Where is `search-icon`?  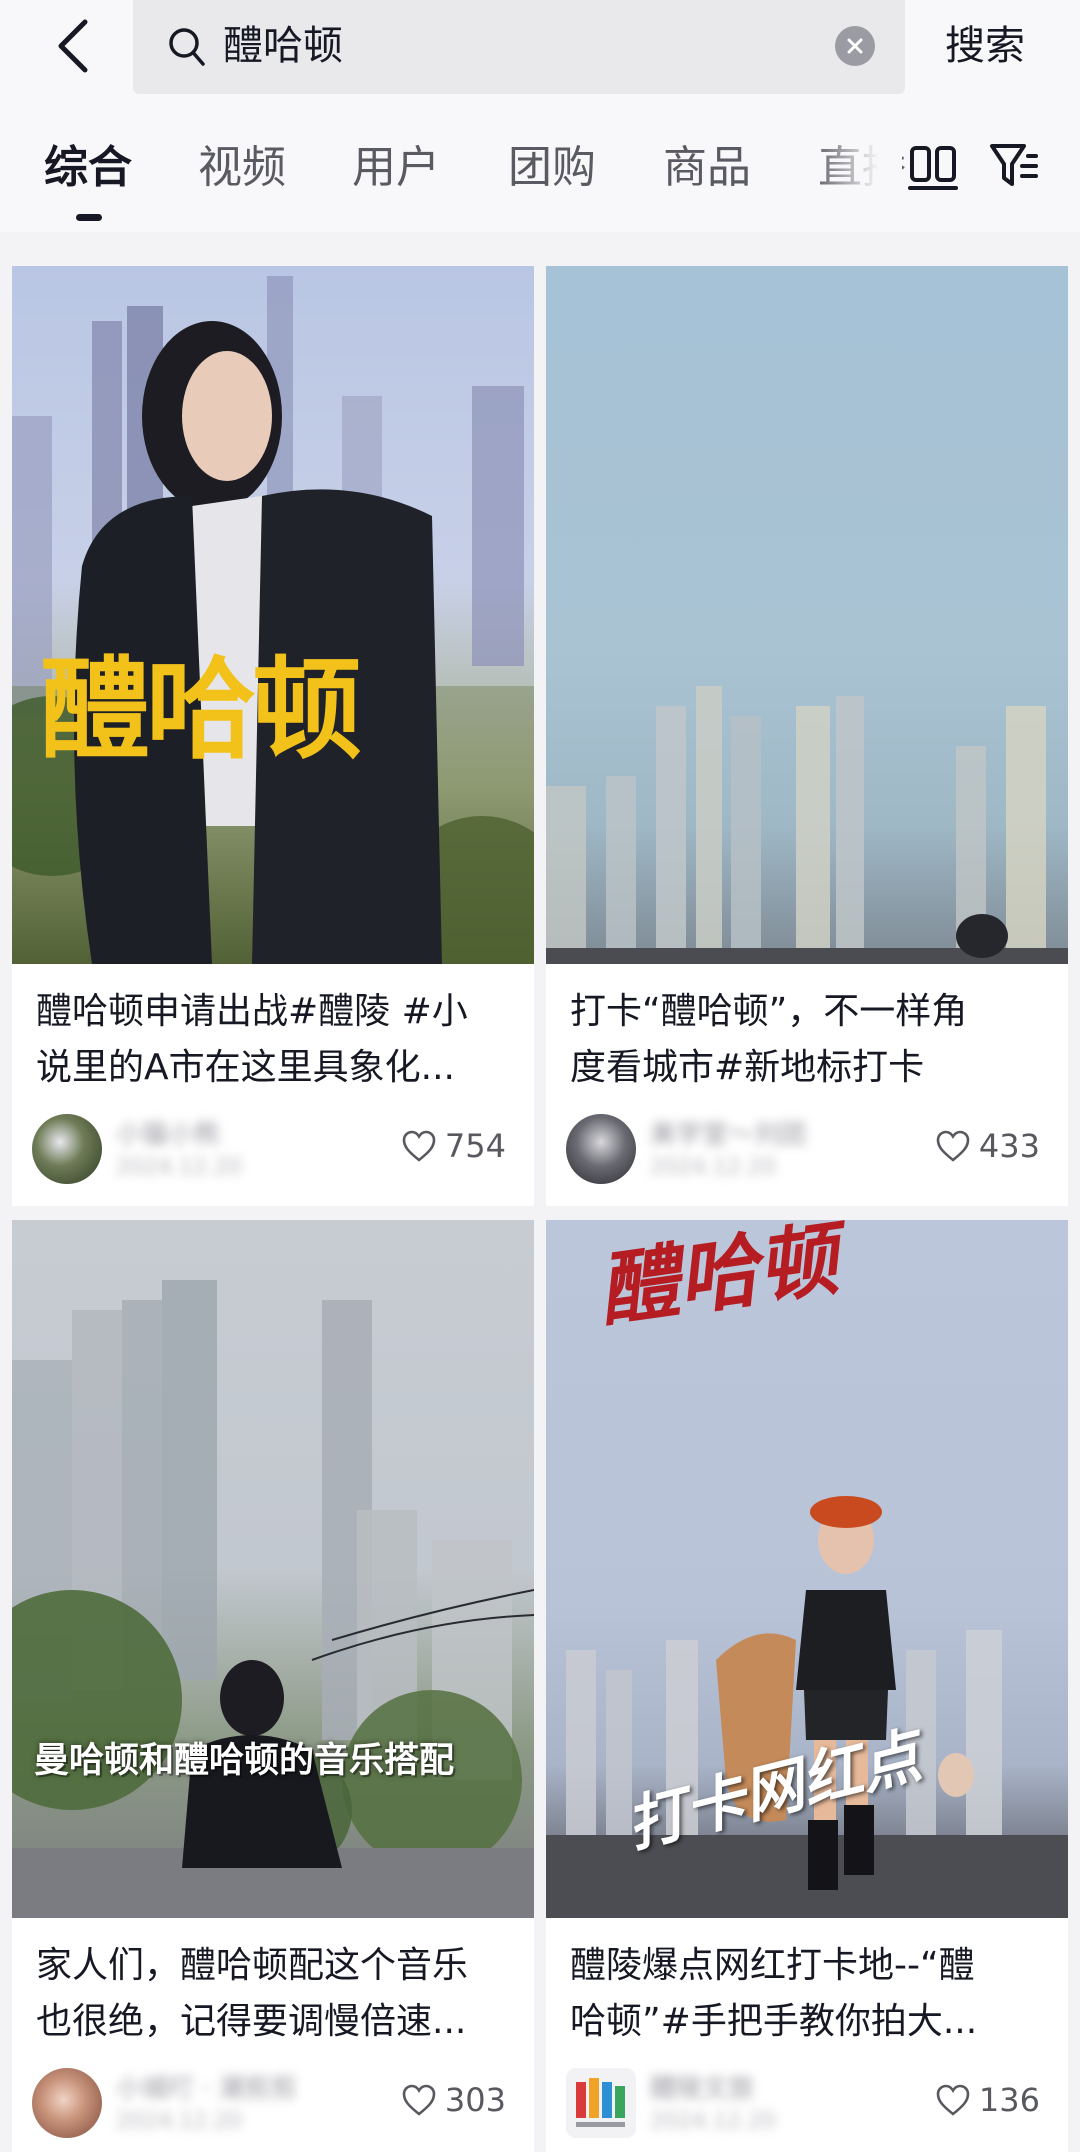 search-icon is located at coordinates (187, 47).